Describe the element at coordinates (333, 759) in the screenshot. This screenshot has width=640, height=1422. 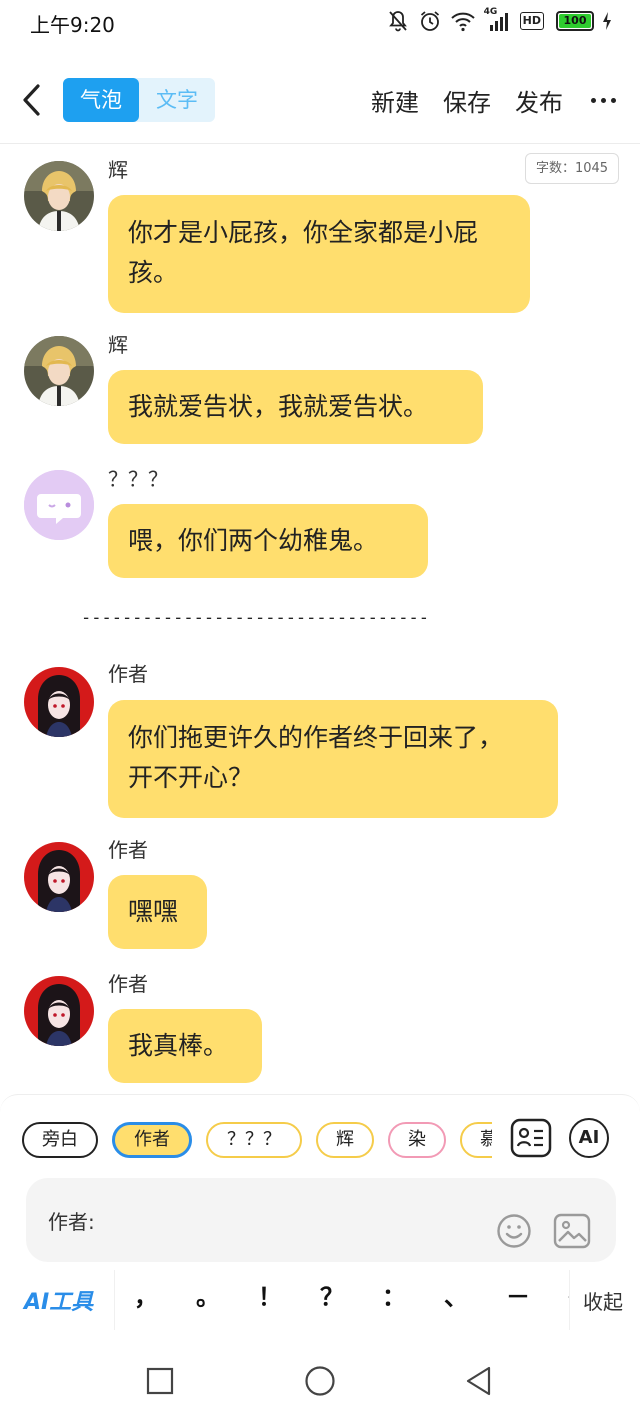
I see `message-bubble: 你们拖更许久的作者终于回来了， 开不开心？` at that location.